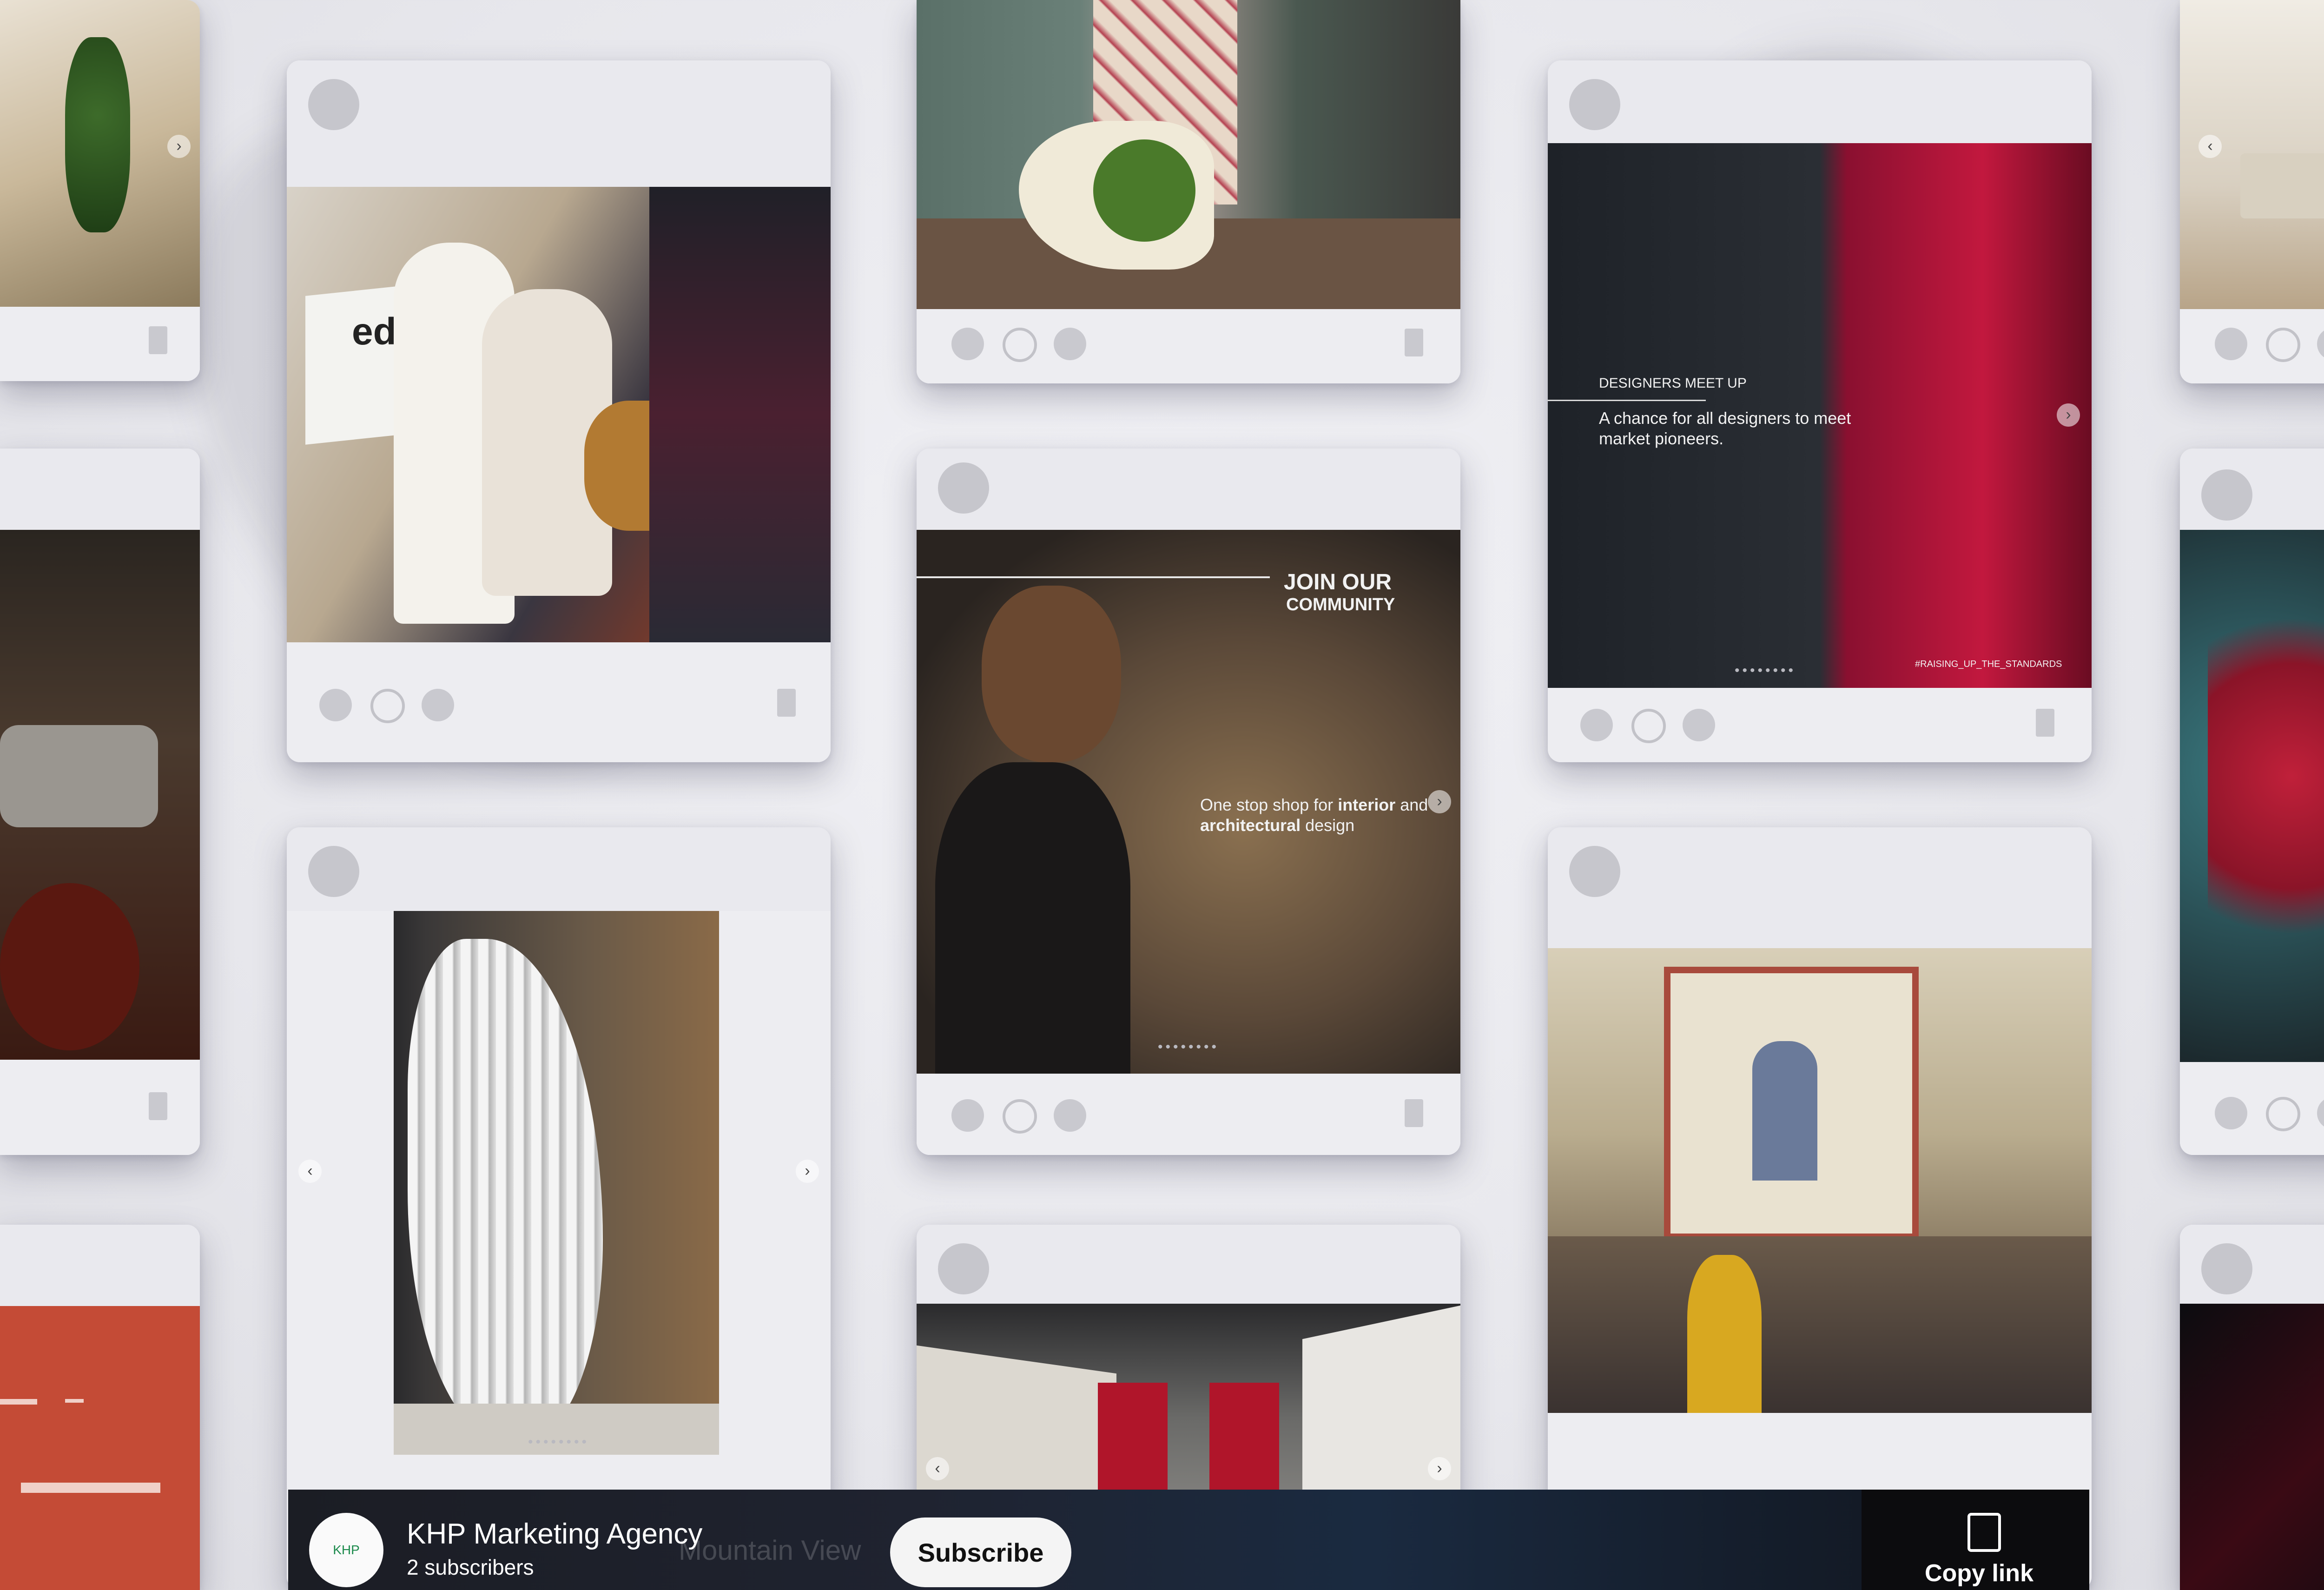 This screenshot has width=2324, height=1590. I want to click on post-card-church-tour, so click(1820, 1208).